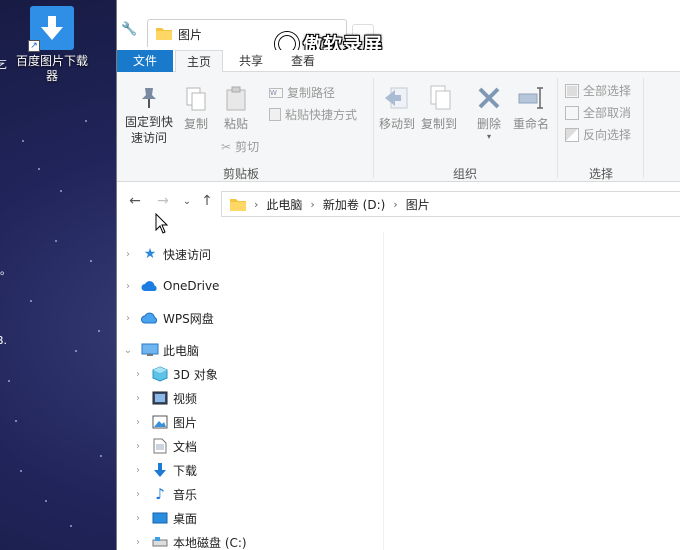 This screenshot has width=680, height=550. I want to click on select-none-icon, so click(572, 112).